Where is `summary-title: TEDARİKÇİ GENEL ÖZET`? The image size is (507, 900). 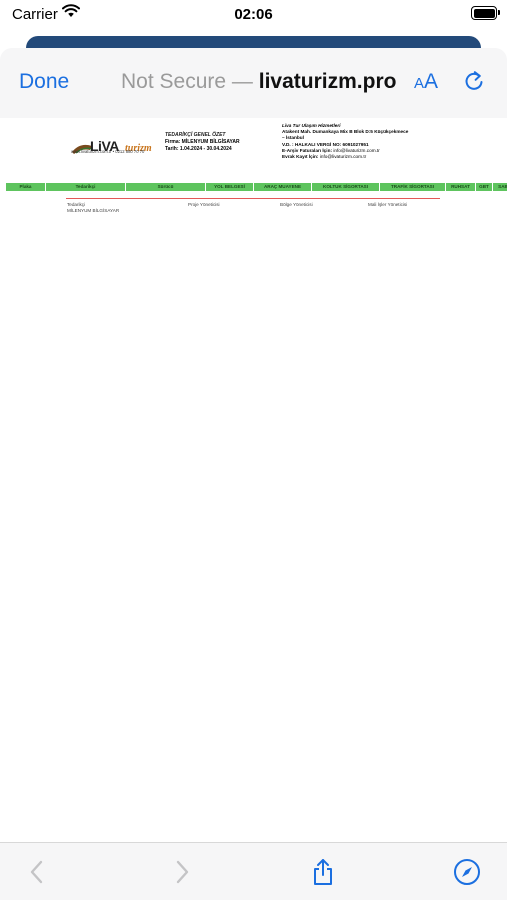
summary-title: TEDARİKÇİ GENEL ÖZET is located at coordinates (195, 135).